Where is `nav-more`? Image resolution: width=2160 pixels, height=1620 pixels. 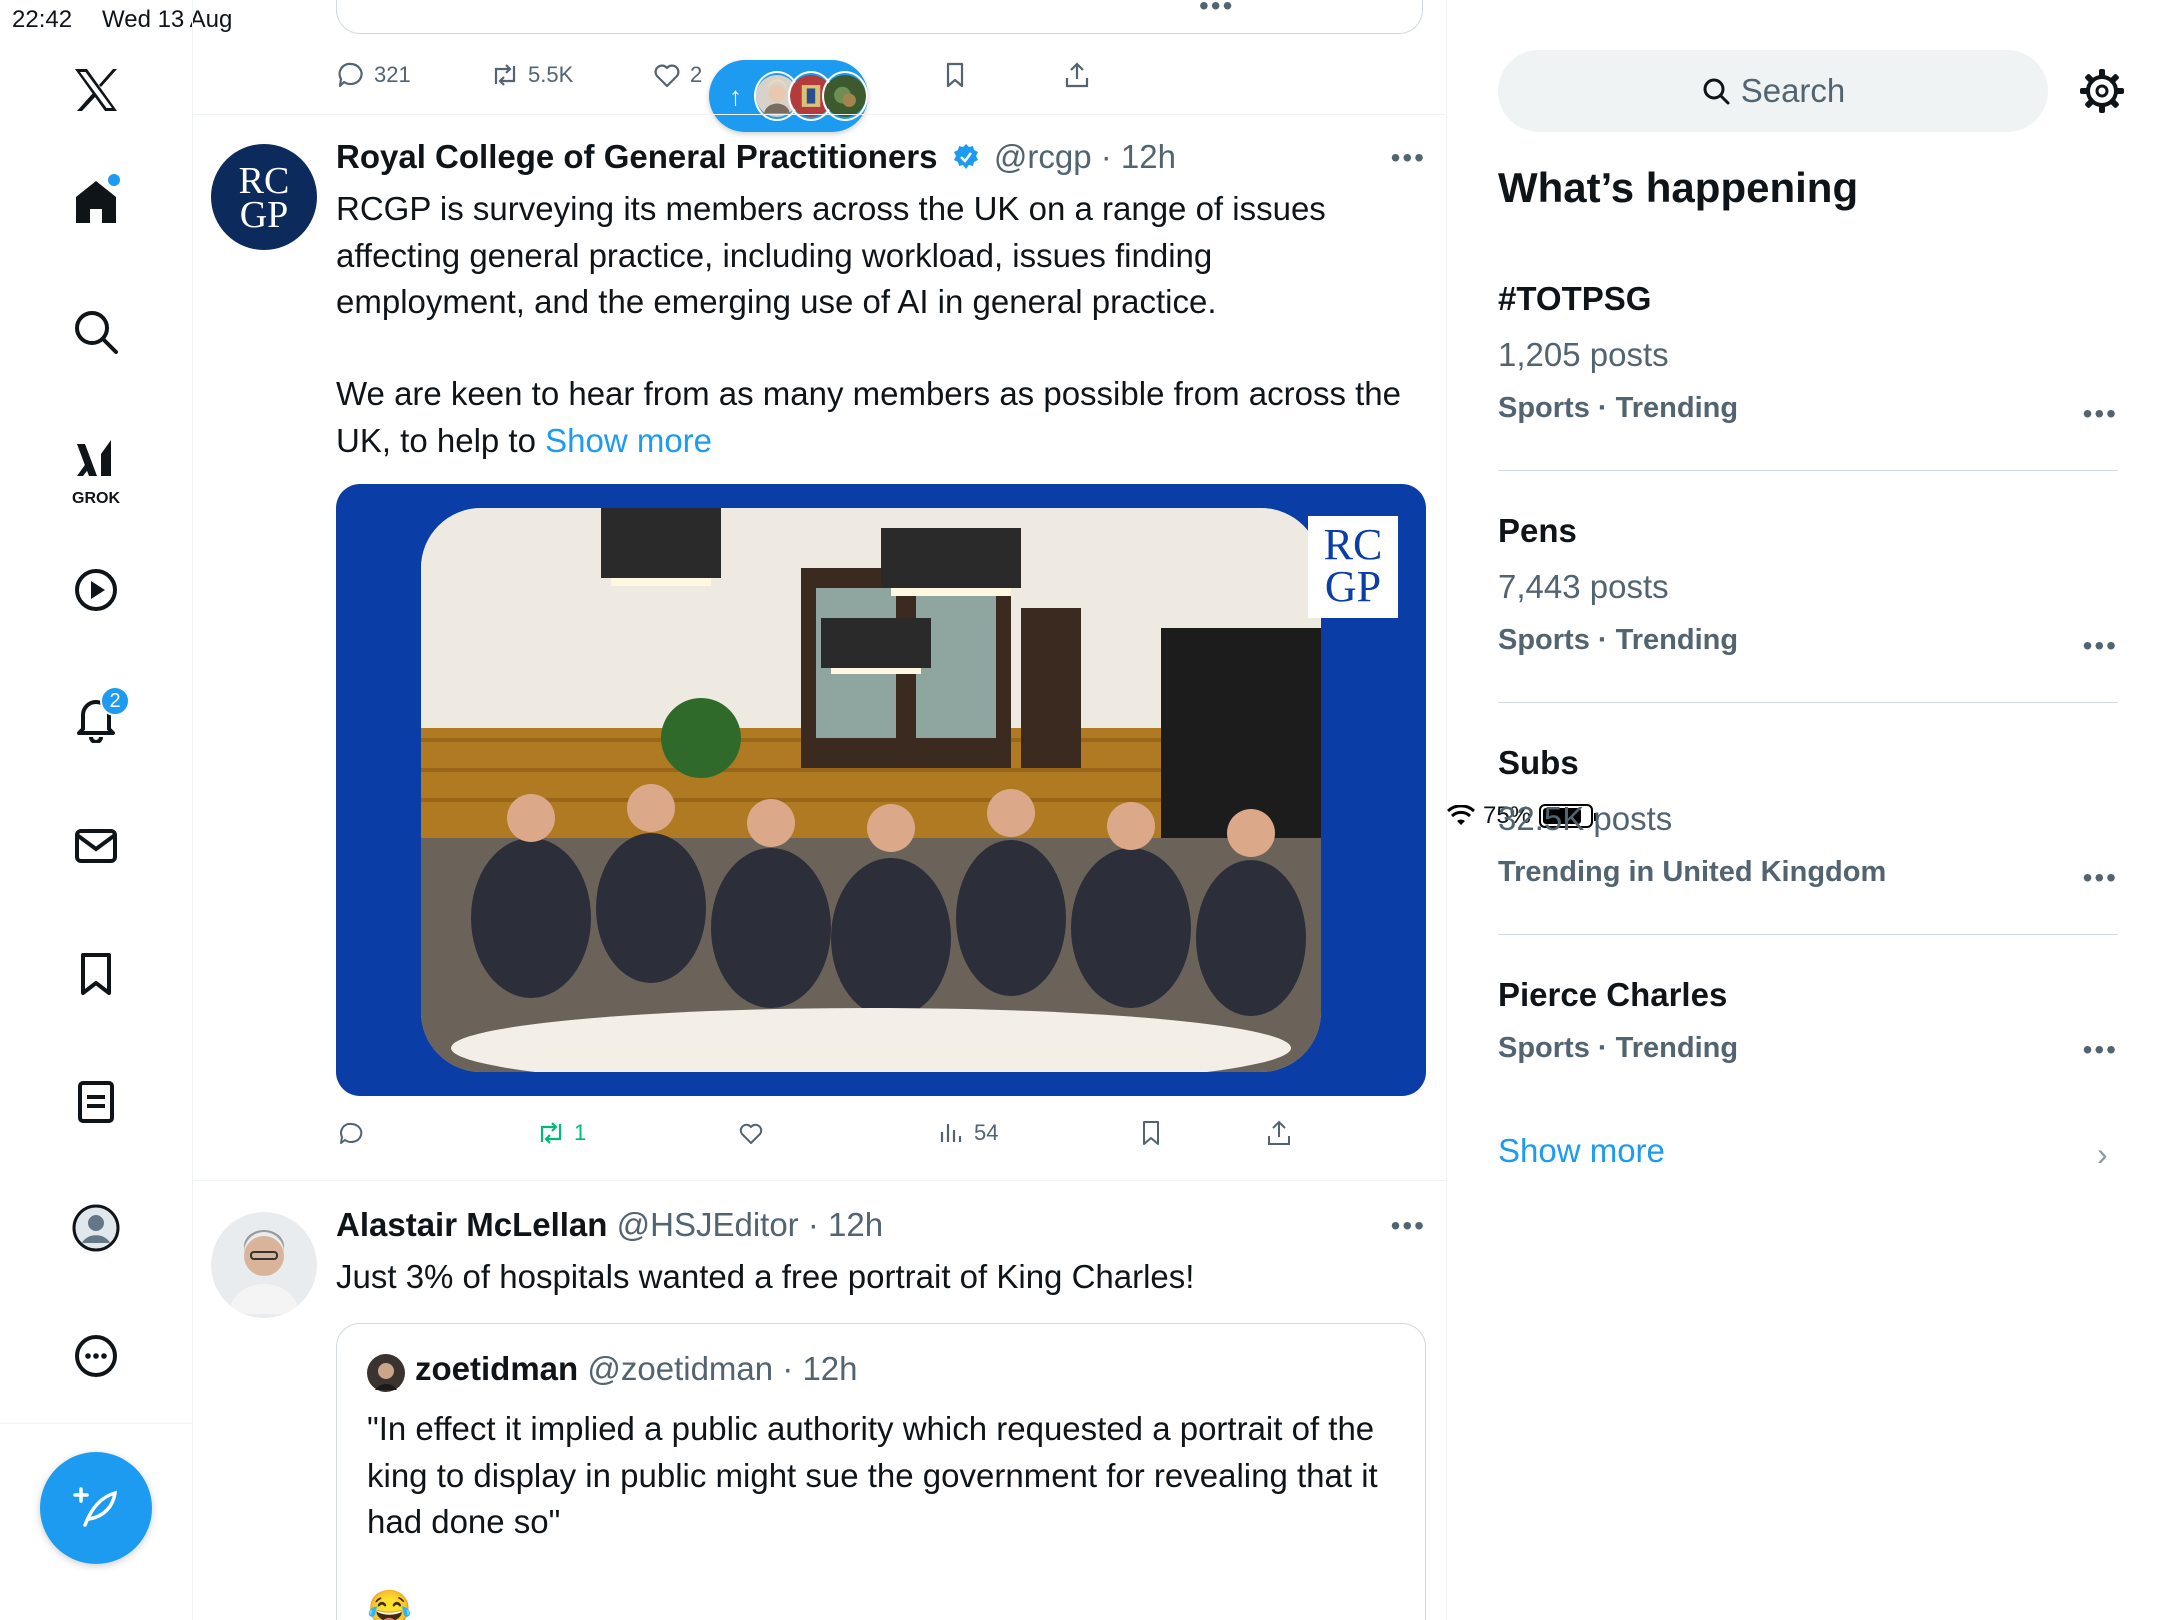 nav-more is located at coordinates (96, 1356).